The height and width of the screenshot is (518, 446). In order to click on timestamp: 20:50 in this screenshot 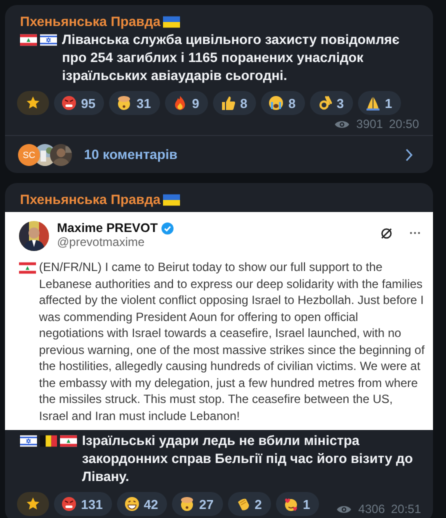, I will do `click(403, 124)`.